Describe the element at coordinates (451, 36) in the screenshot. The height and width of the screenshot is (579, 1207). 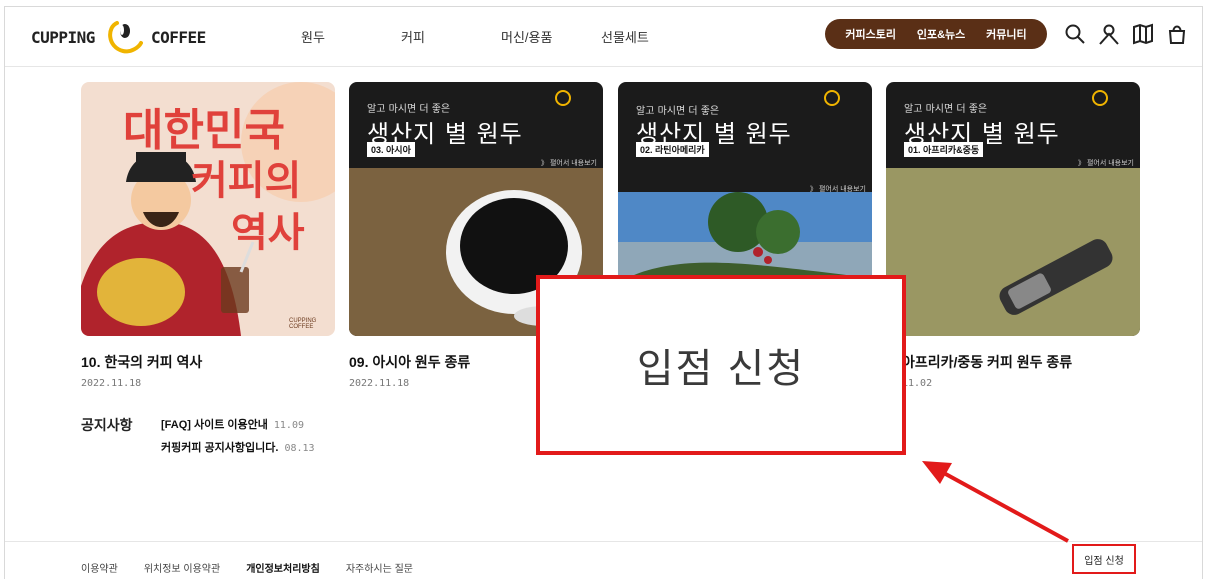
I see `nav-item-coffee: 커피` at that location.